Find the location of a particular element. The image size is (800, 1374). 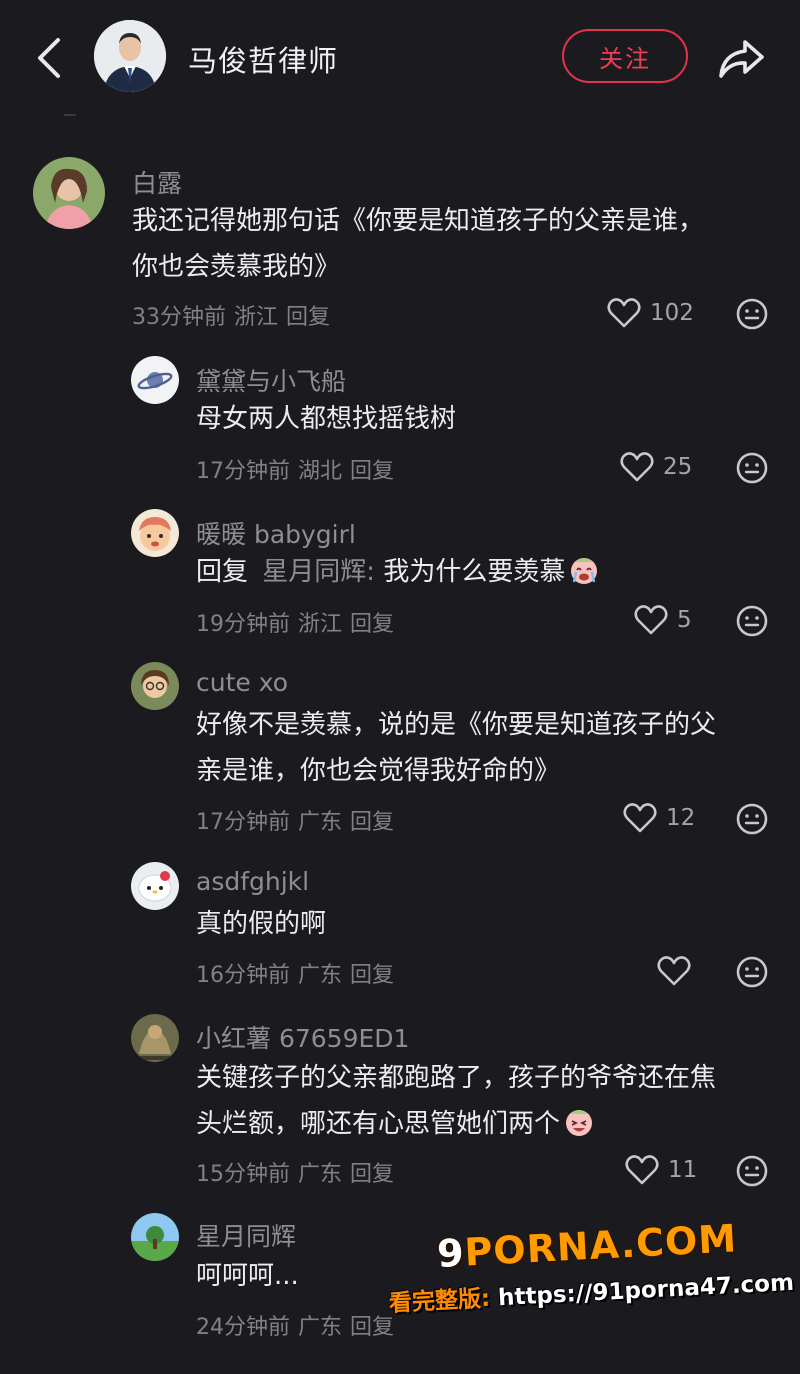

comment-meta: 15分钟前 广东 回复 is located at coordinates (299, 1172).